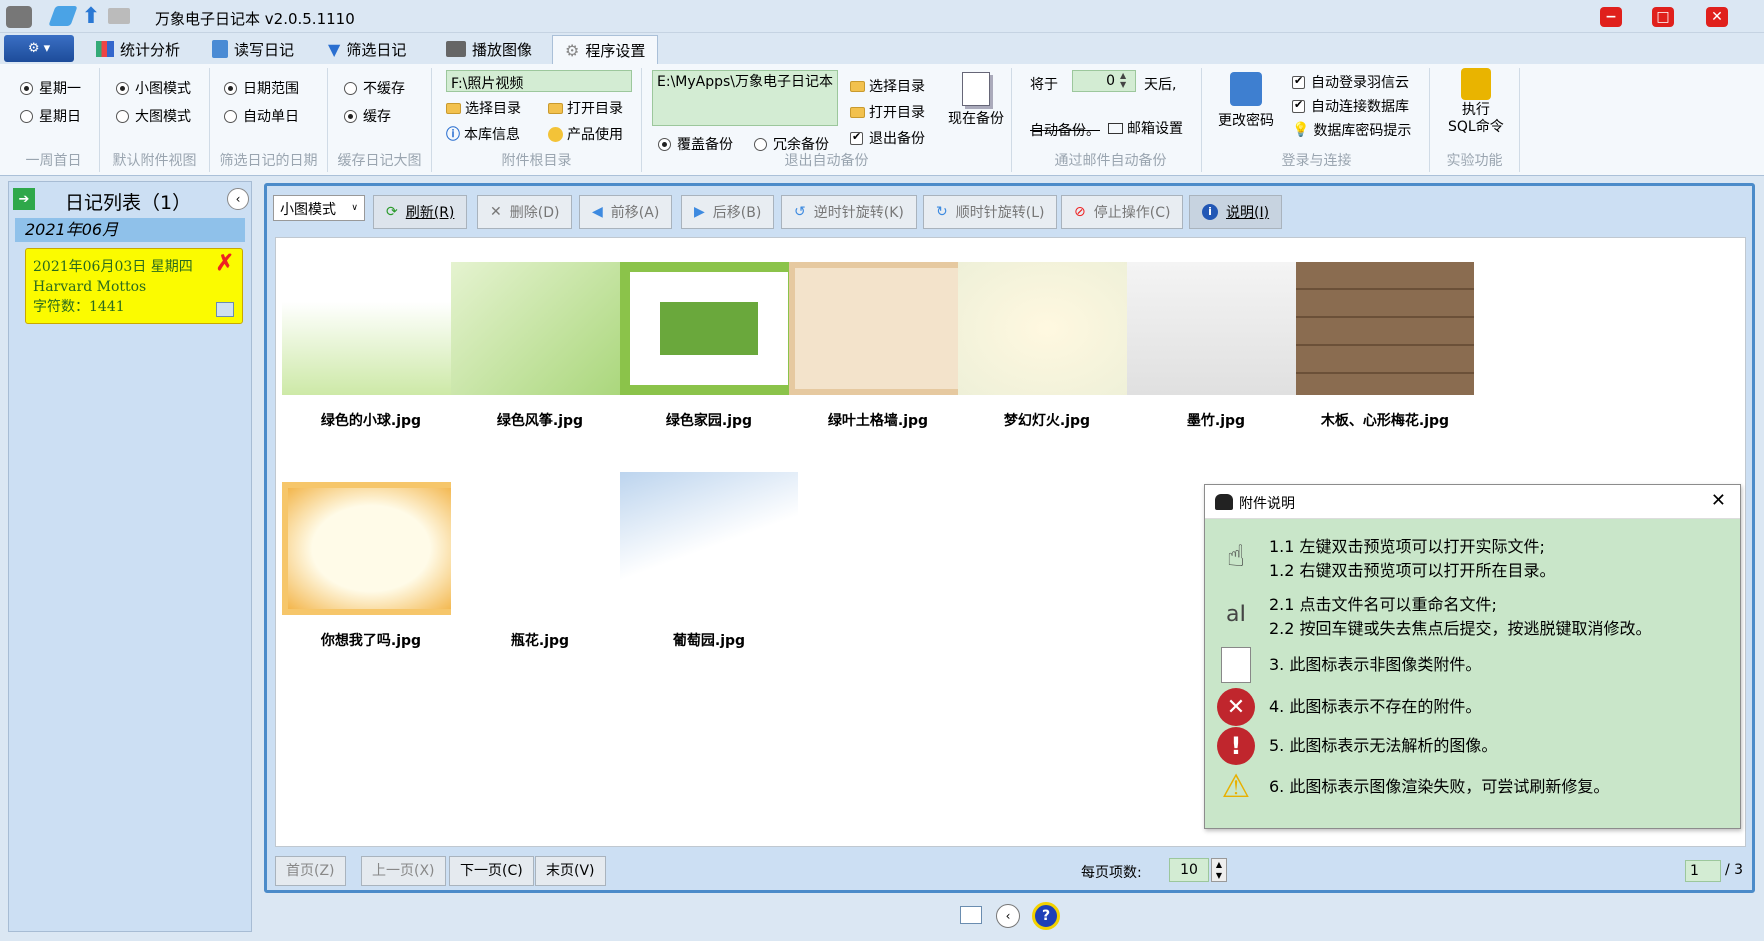 The width and height of the screenshot is (1764, 941). What do you see at coordinates (976, 89) in the screenshot?
I see `document-icon` at bounding box center [976, 89].